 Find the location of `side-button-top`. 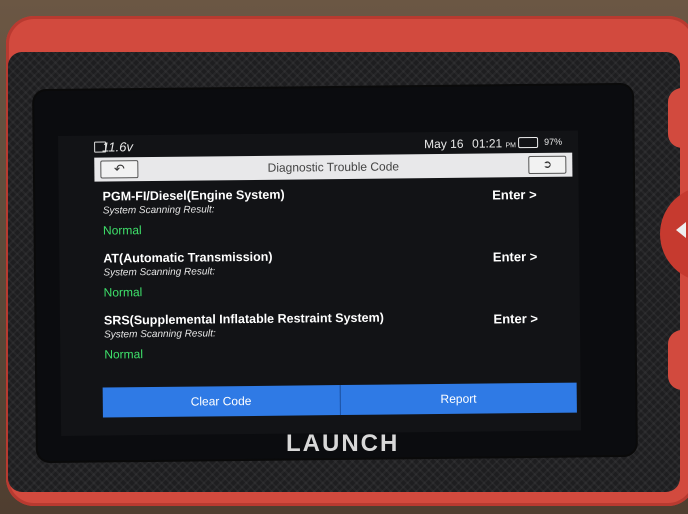

side-button-top is located at coordinates (678, 118).